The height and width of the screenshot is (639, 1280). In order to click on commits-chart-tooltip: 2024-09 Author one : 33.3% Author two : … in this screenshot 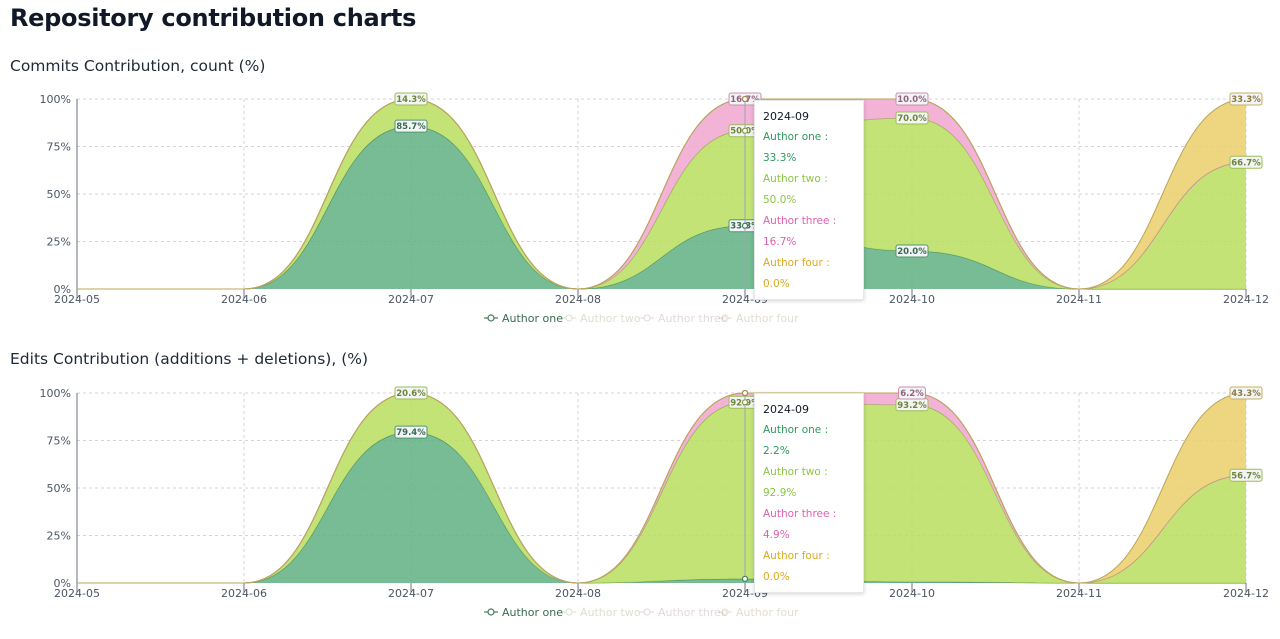, I will do `click(809, 200)`.